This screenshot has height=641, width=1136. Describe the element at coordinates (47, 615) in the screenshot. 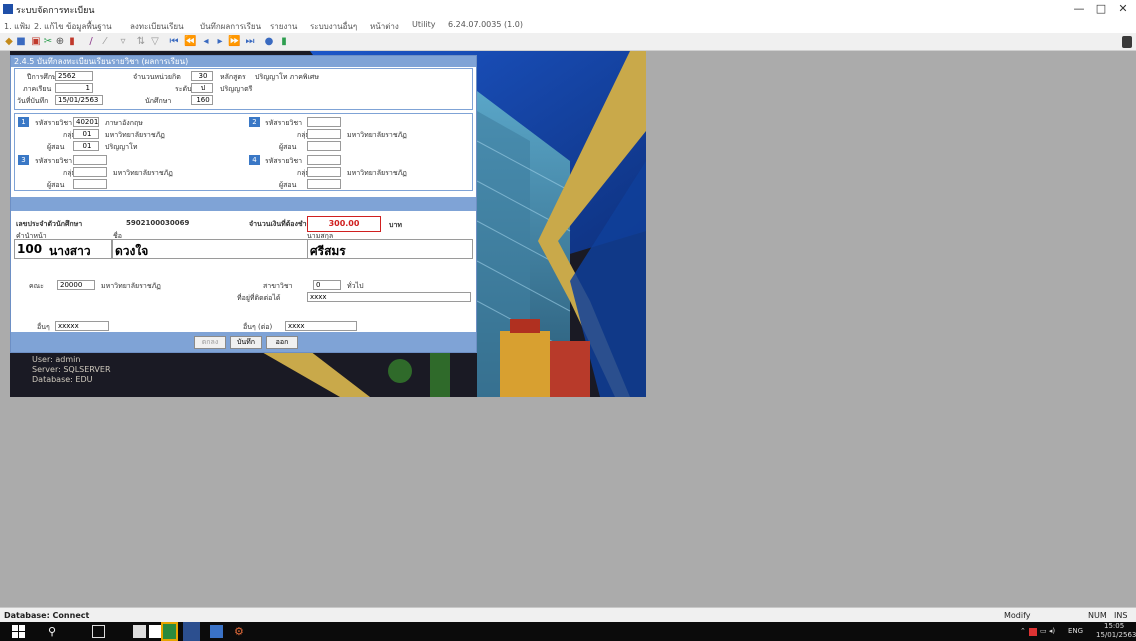

I see `status-connection: Database: Connect` at that location.